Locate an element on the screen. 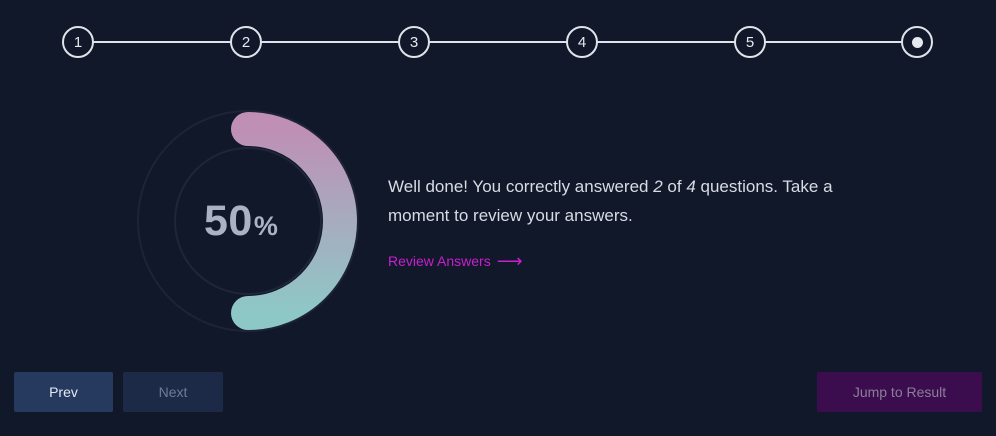 The image size is (996, 436). prev-button: Prev is located at coordinates (63, 392).